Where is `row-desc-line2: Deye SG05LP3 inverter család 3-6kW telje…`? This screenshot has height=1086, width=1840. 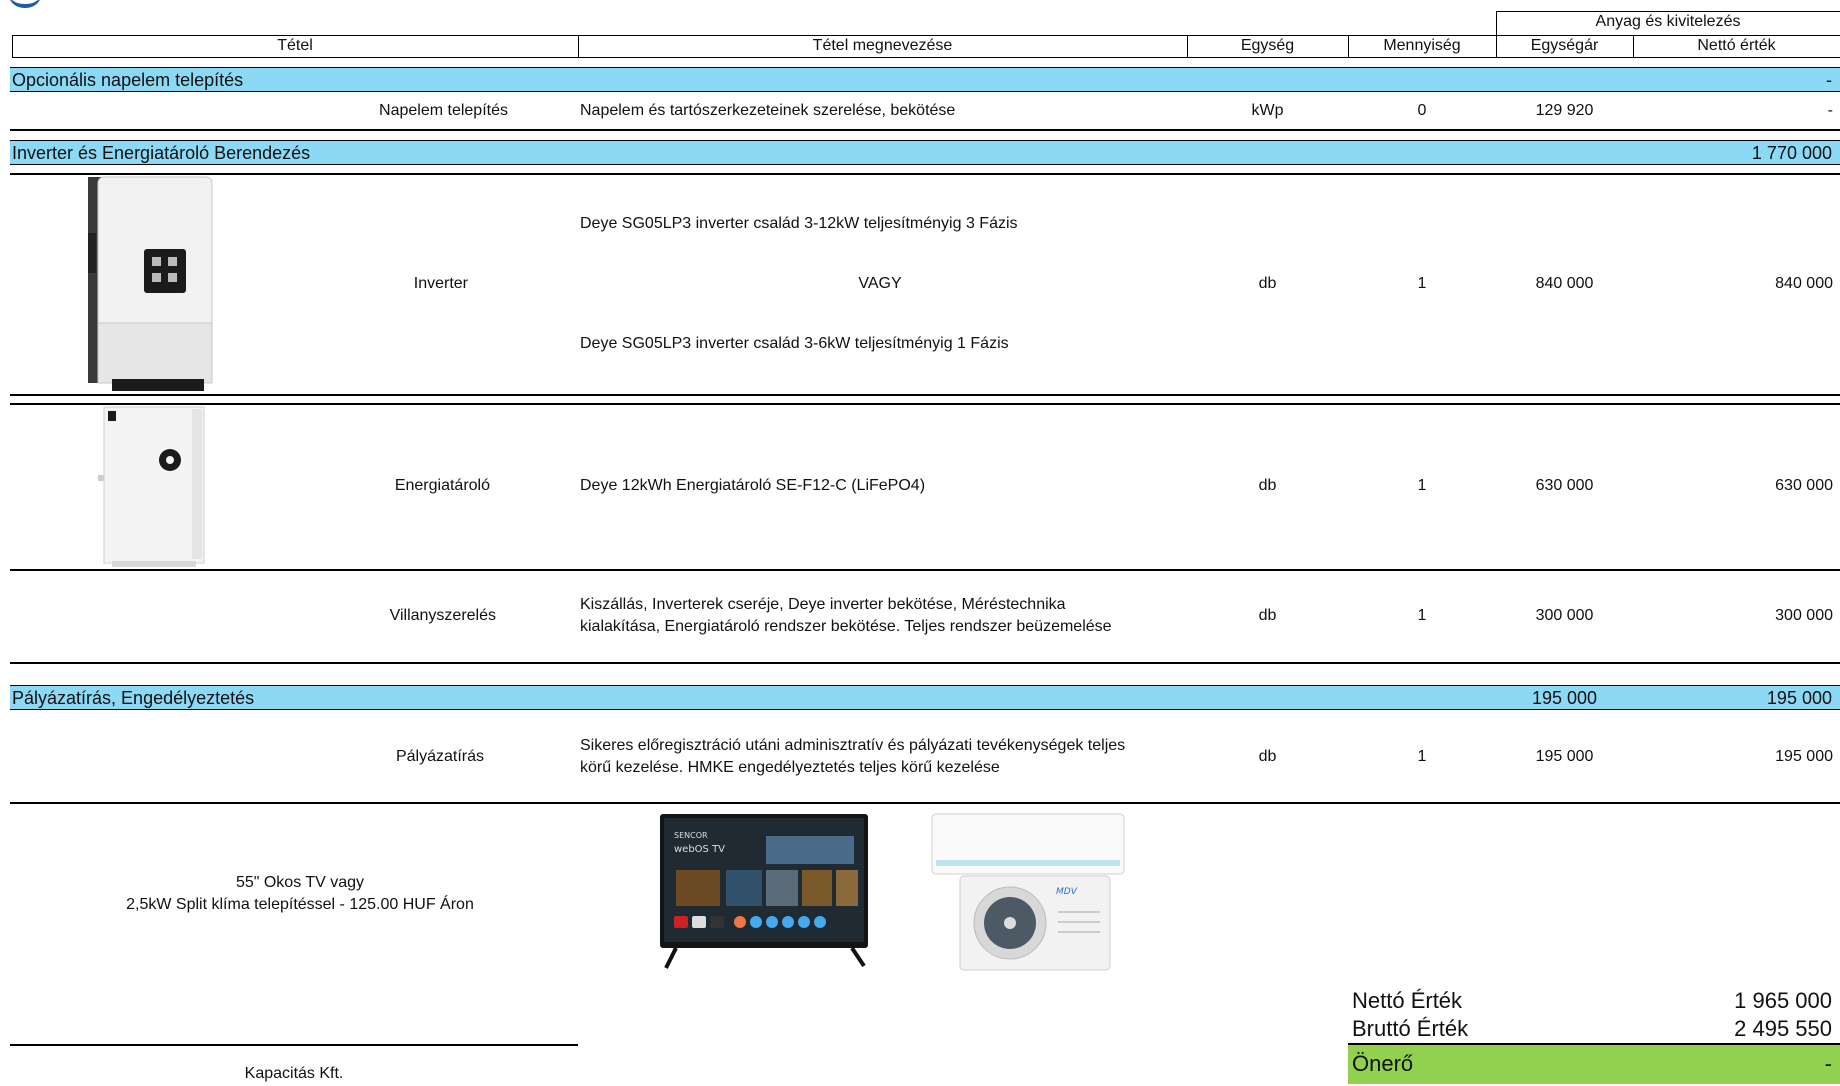 row-desc-line2: Deye SG05LP3 inverter család 3-6kW telje… is located at coordinates (794, 343).